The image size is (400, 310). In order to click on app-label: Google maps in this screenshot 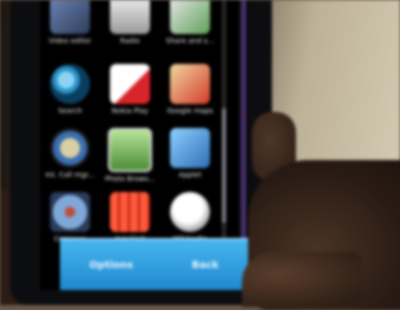, I will do `click(190, 111)`.